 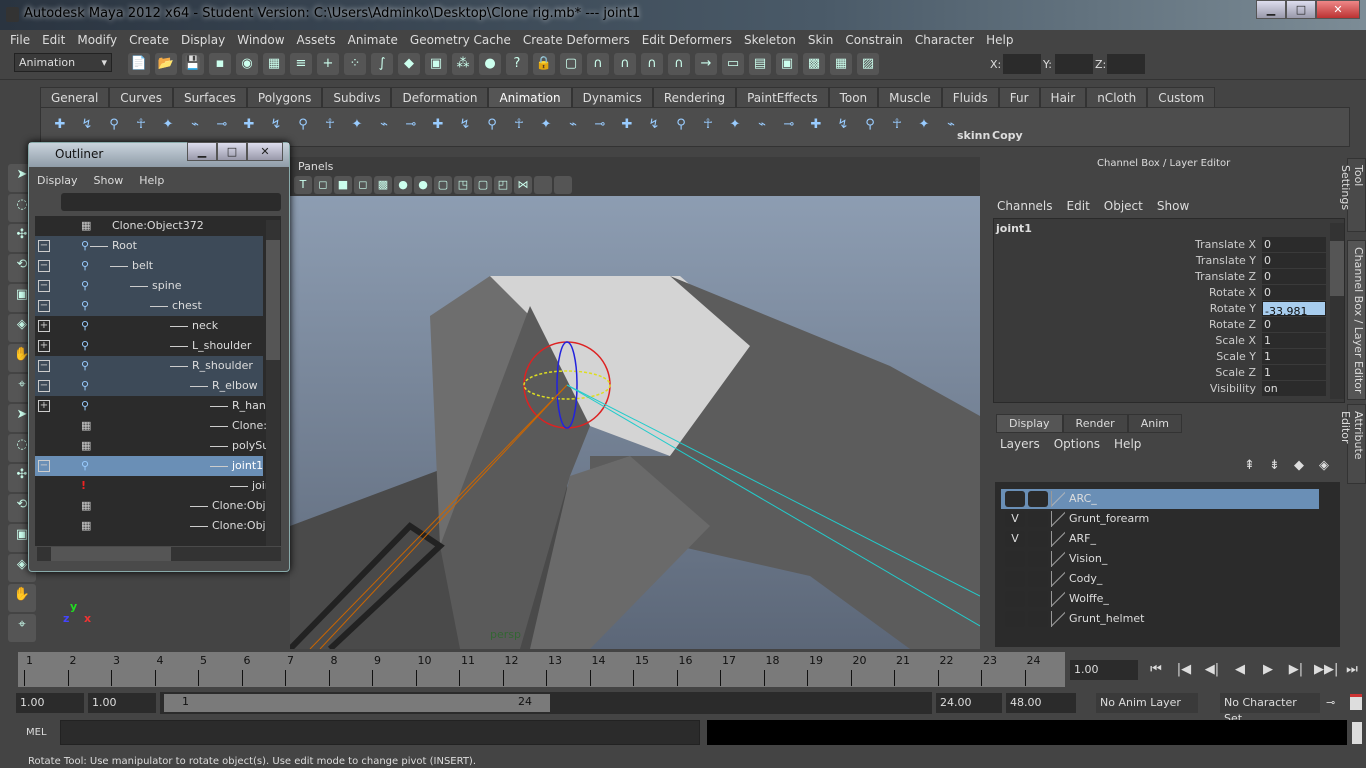 What do you see at coordinates (154, 406) in the screenshot?
I see `outliner-item: + ⚲ R_hand` at bounding box center [154, 406].